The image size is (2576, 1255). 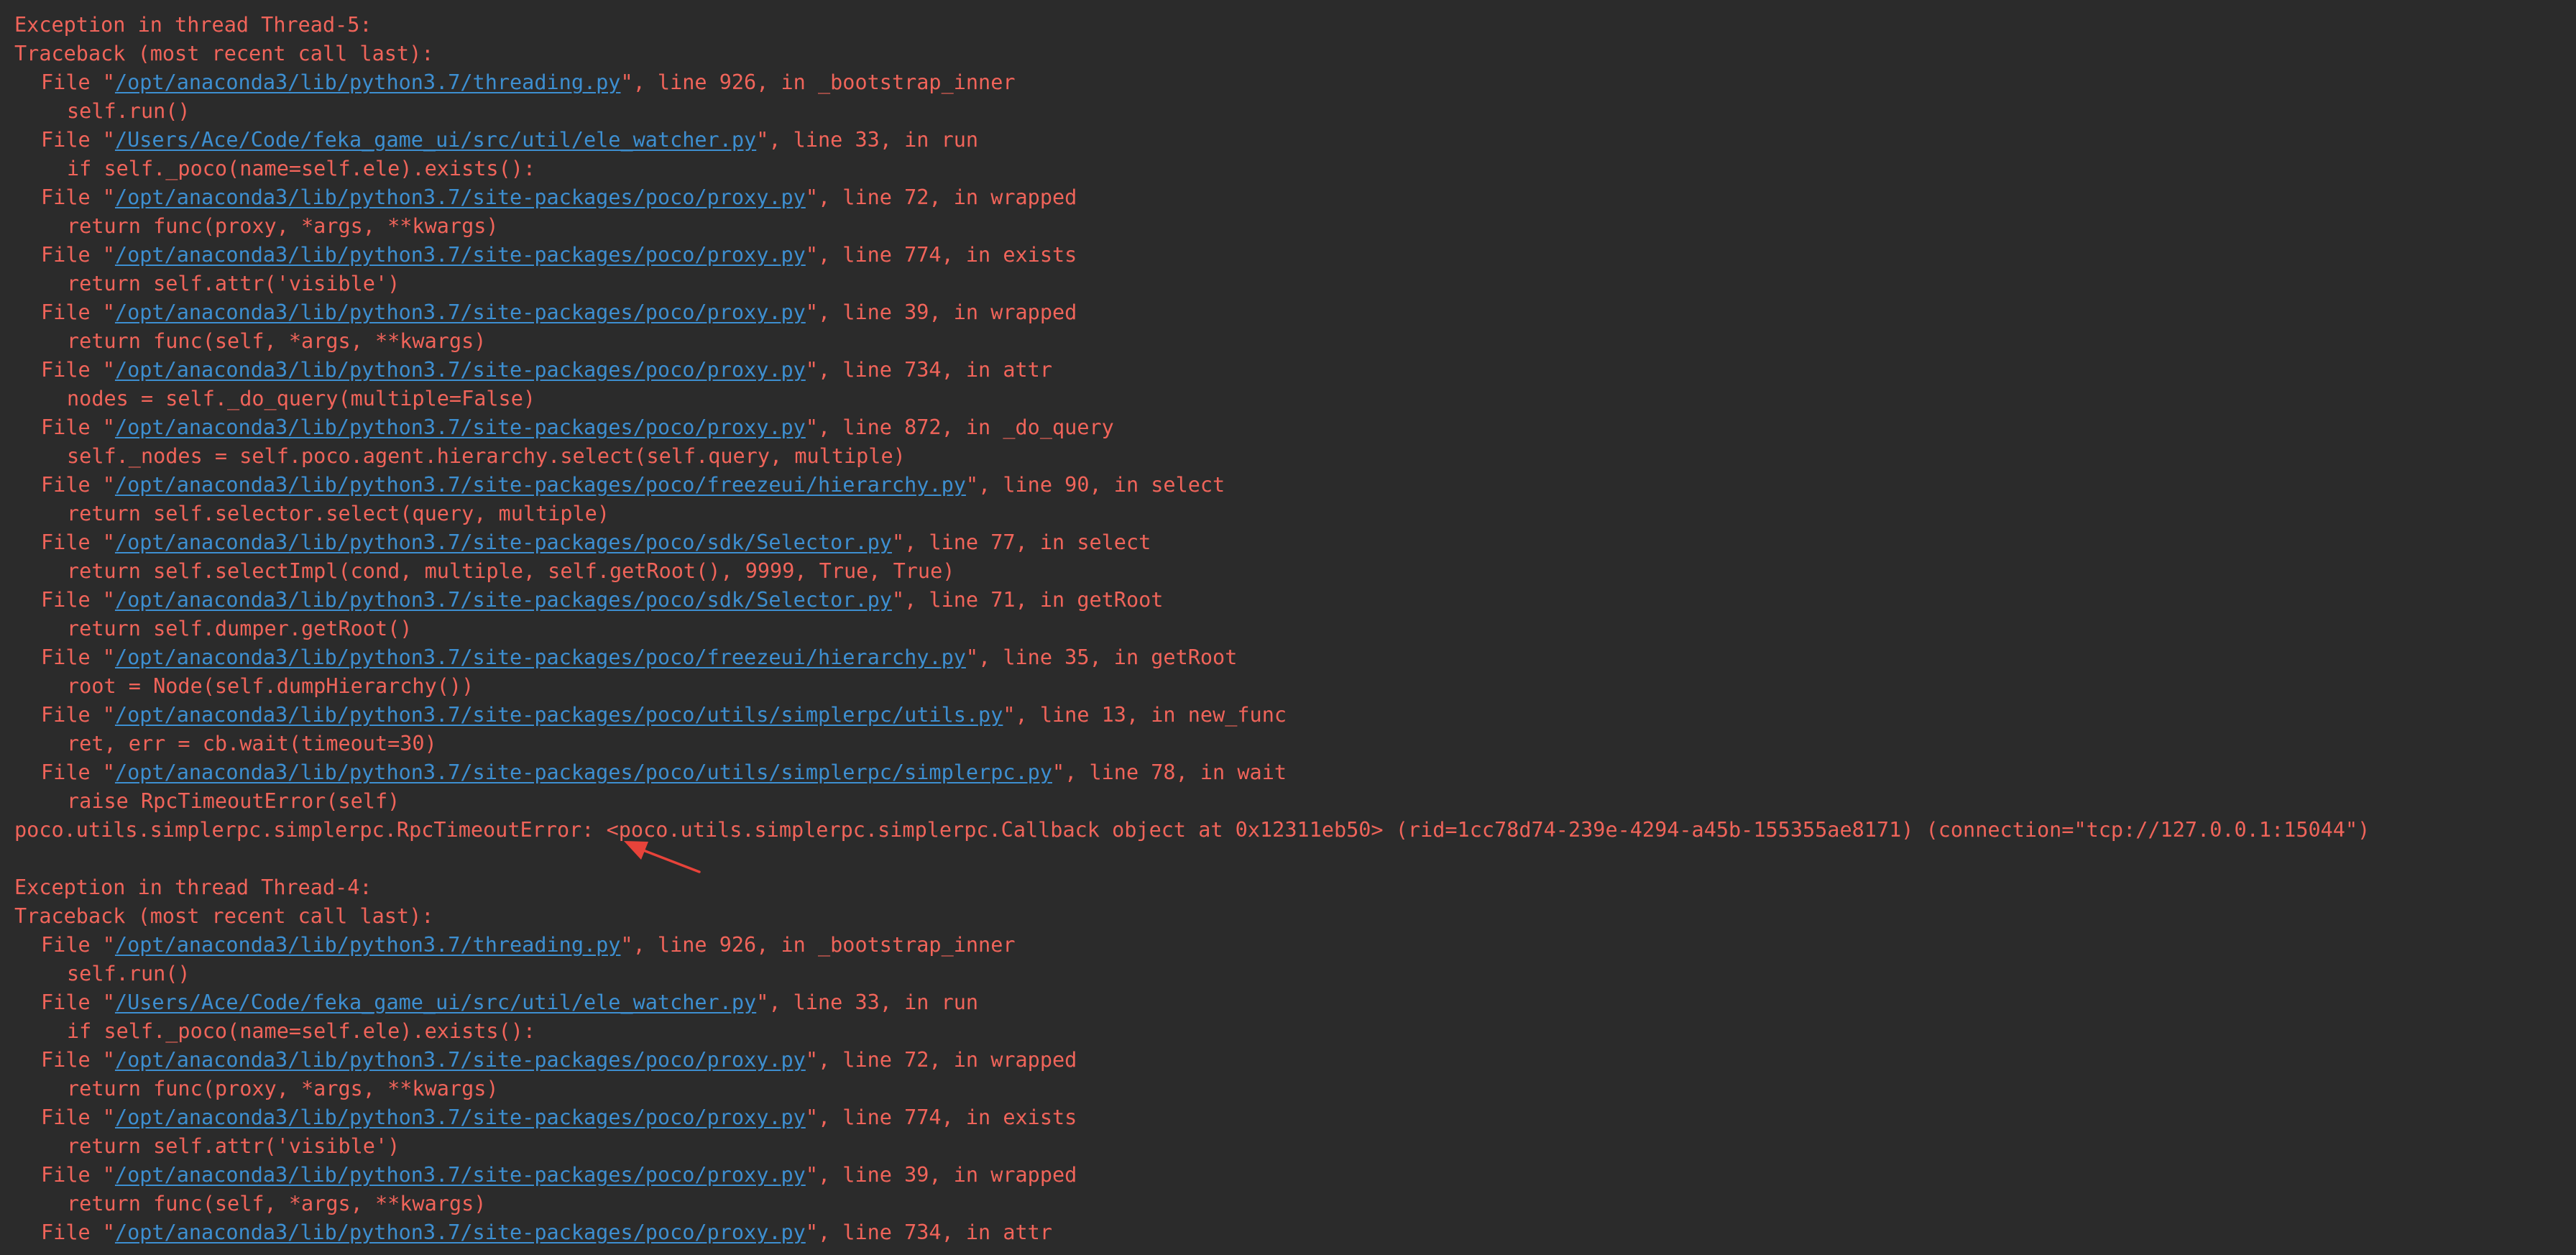 What do you see at coordinates (959, 427) in the screenshot?
I see `file-location-suffix: ", line 872, in _do_query` at bounding box center [959, 427].